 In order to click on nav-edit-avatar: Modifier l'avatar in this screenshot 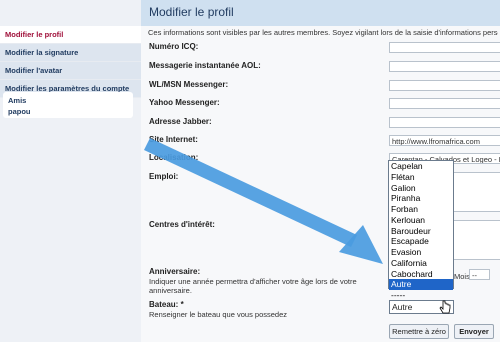, I will do `click(70, 71)`.